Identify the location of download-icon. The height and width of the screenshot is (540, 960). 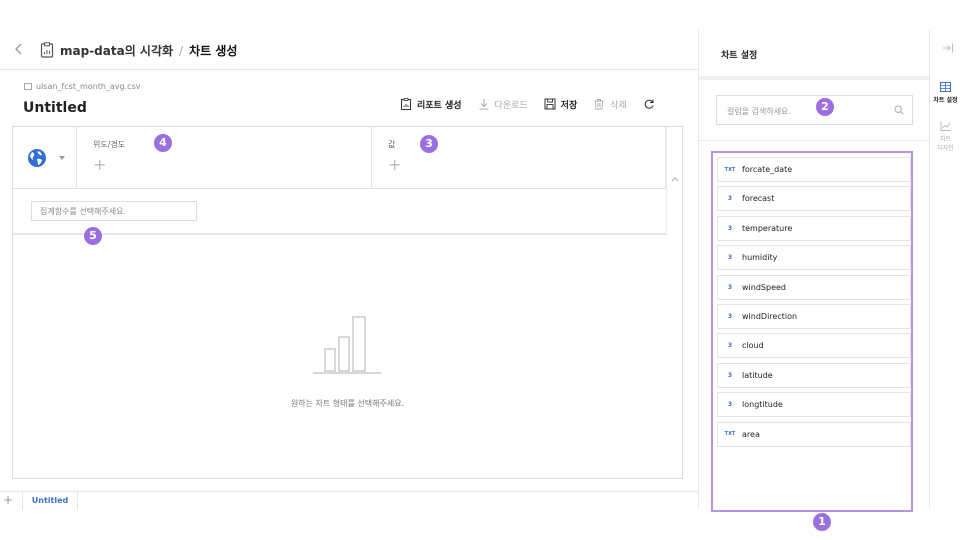
(484, 104).